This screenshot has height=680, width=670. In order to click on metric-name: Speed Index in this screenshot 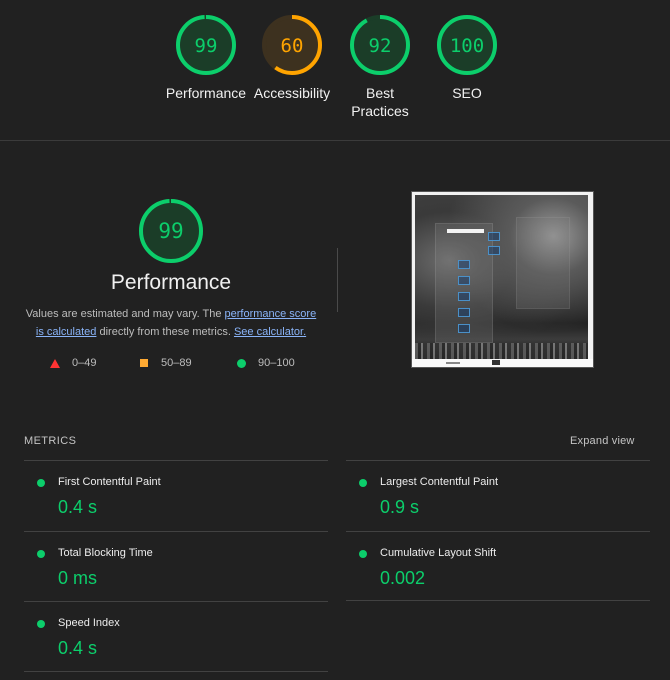, I will do `click(89, 623)`.